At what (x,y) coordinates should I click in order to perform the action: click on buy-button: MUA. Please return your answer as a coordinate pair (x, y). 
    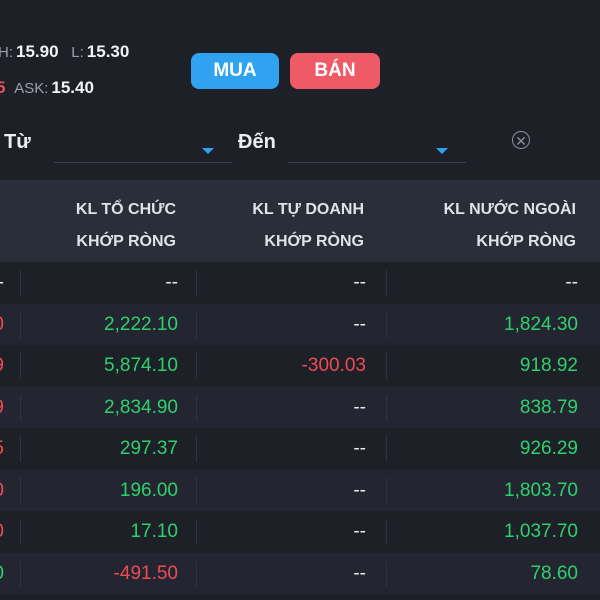
    Looking at the image, I should click on (235, 71).